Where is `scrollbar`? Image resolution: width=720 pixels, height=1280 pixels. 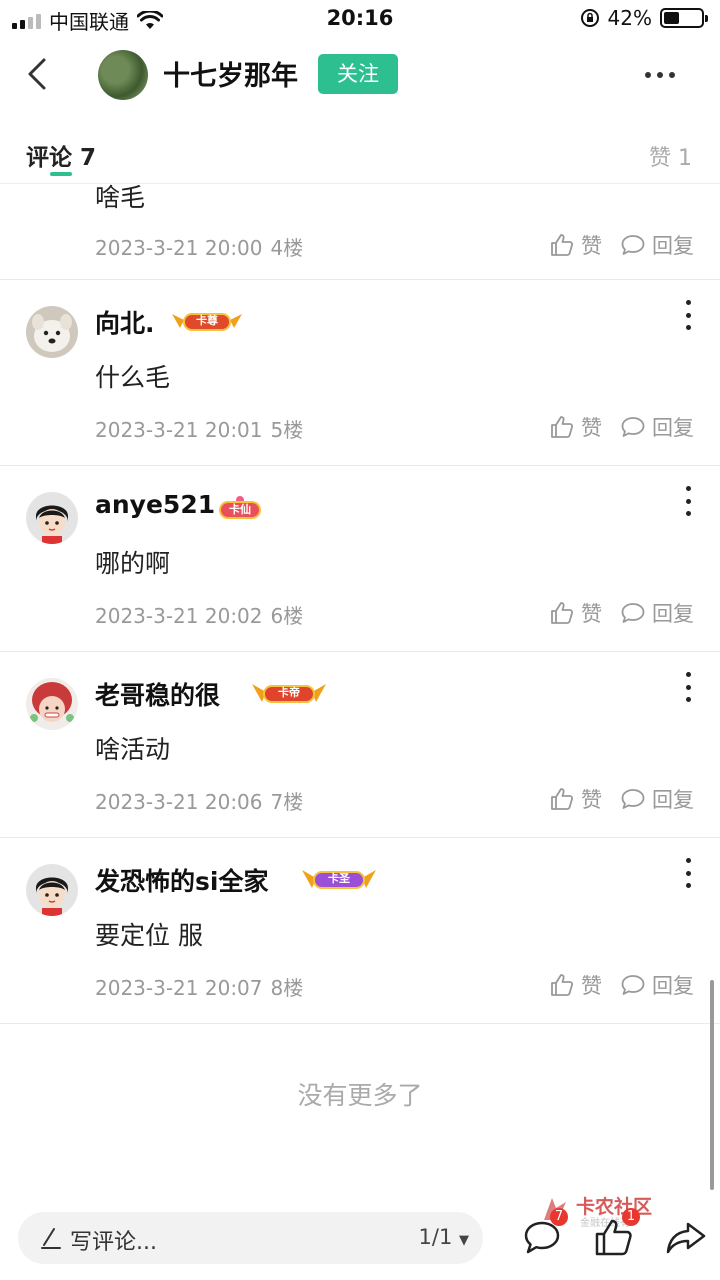
scrollbar is located at coordinates (712, 1085).